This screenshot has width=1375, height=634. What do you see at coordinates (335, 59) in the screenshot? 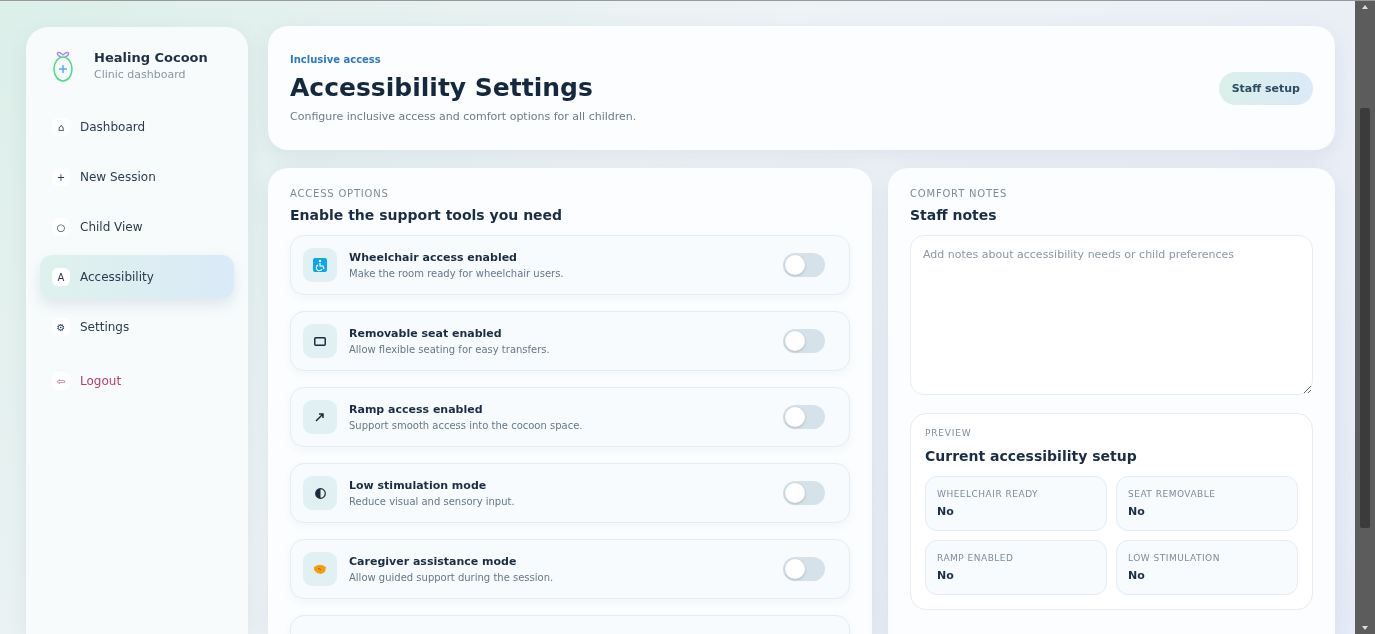
I see `header-eyebrow: Inclusive access` at bounding box center [335, 59].